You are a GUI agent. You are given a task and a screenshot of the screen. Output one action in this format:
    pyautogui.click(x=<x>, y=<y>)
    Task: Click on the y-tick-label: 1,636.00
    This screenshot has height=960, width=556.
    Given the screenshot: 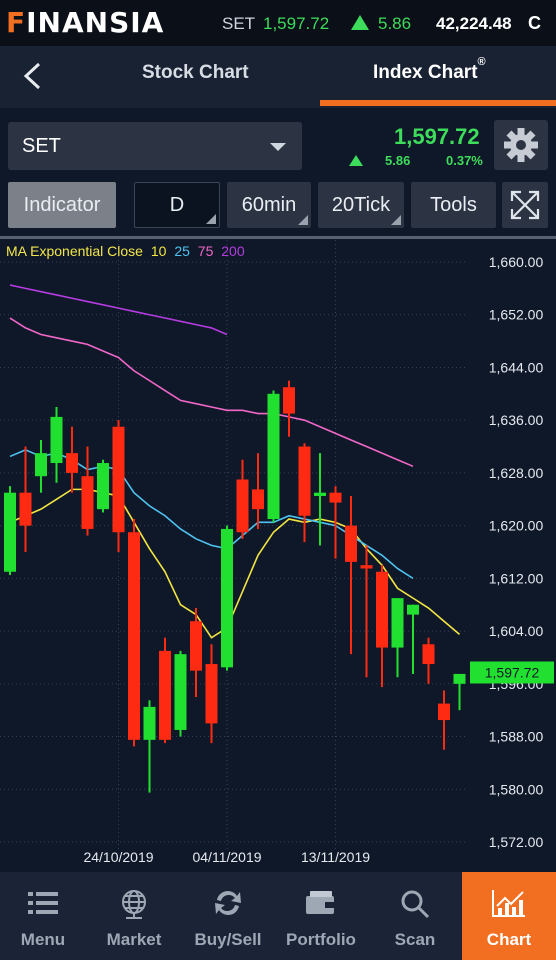 What is the action you would take?
    pyautogui.click(x=516, y=420)
    